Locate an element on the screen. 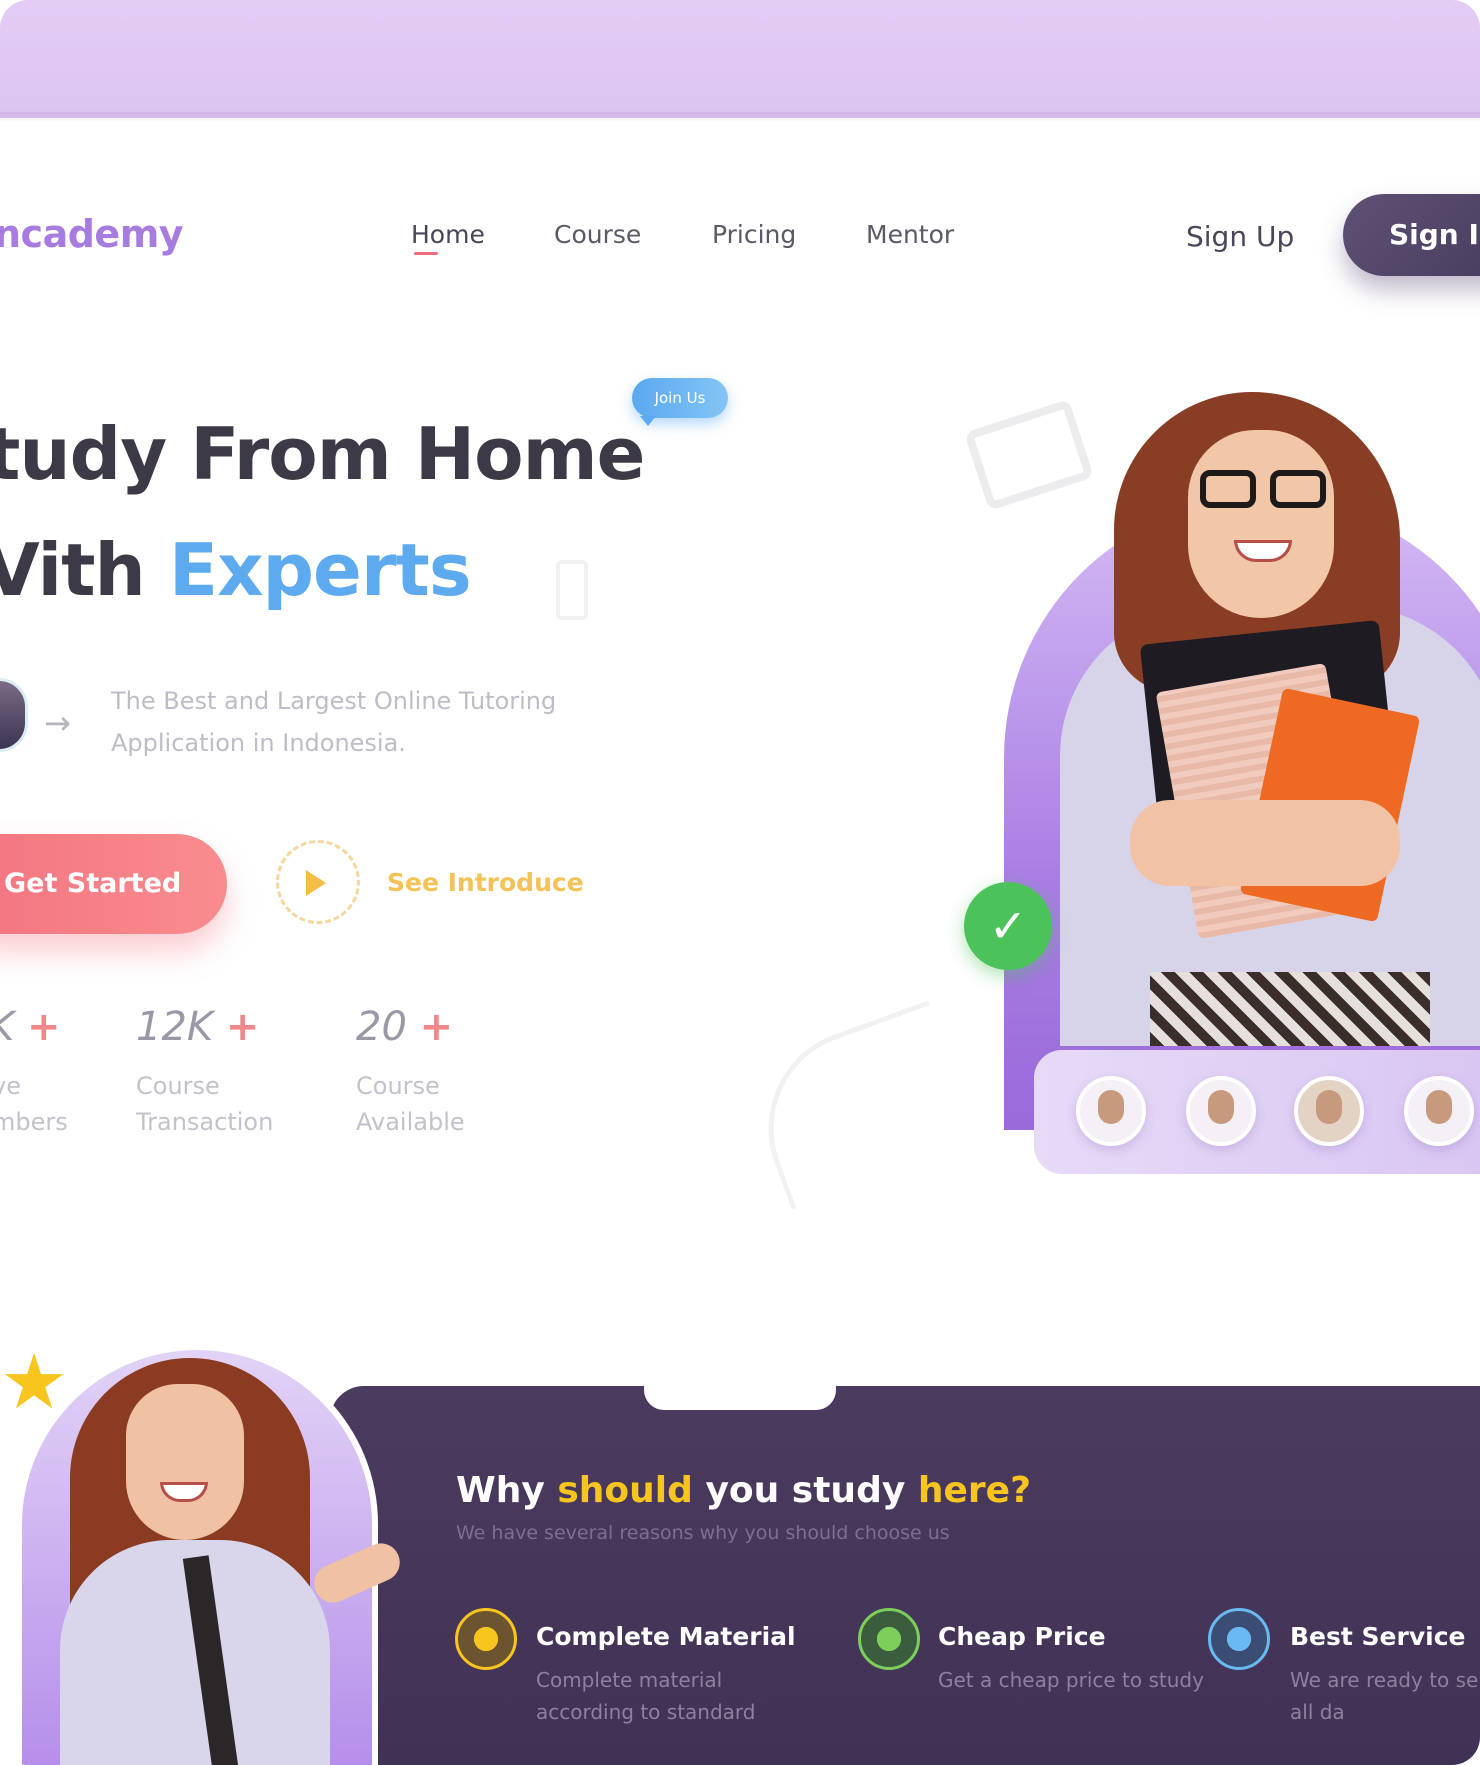 The height and width of the screenshot is (1765, 1480). why-title: Why should you study here? is located at coordinates (743, 1490).